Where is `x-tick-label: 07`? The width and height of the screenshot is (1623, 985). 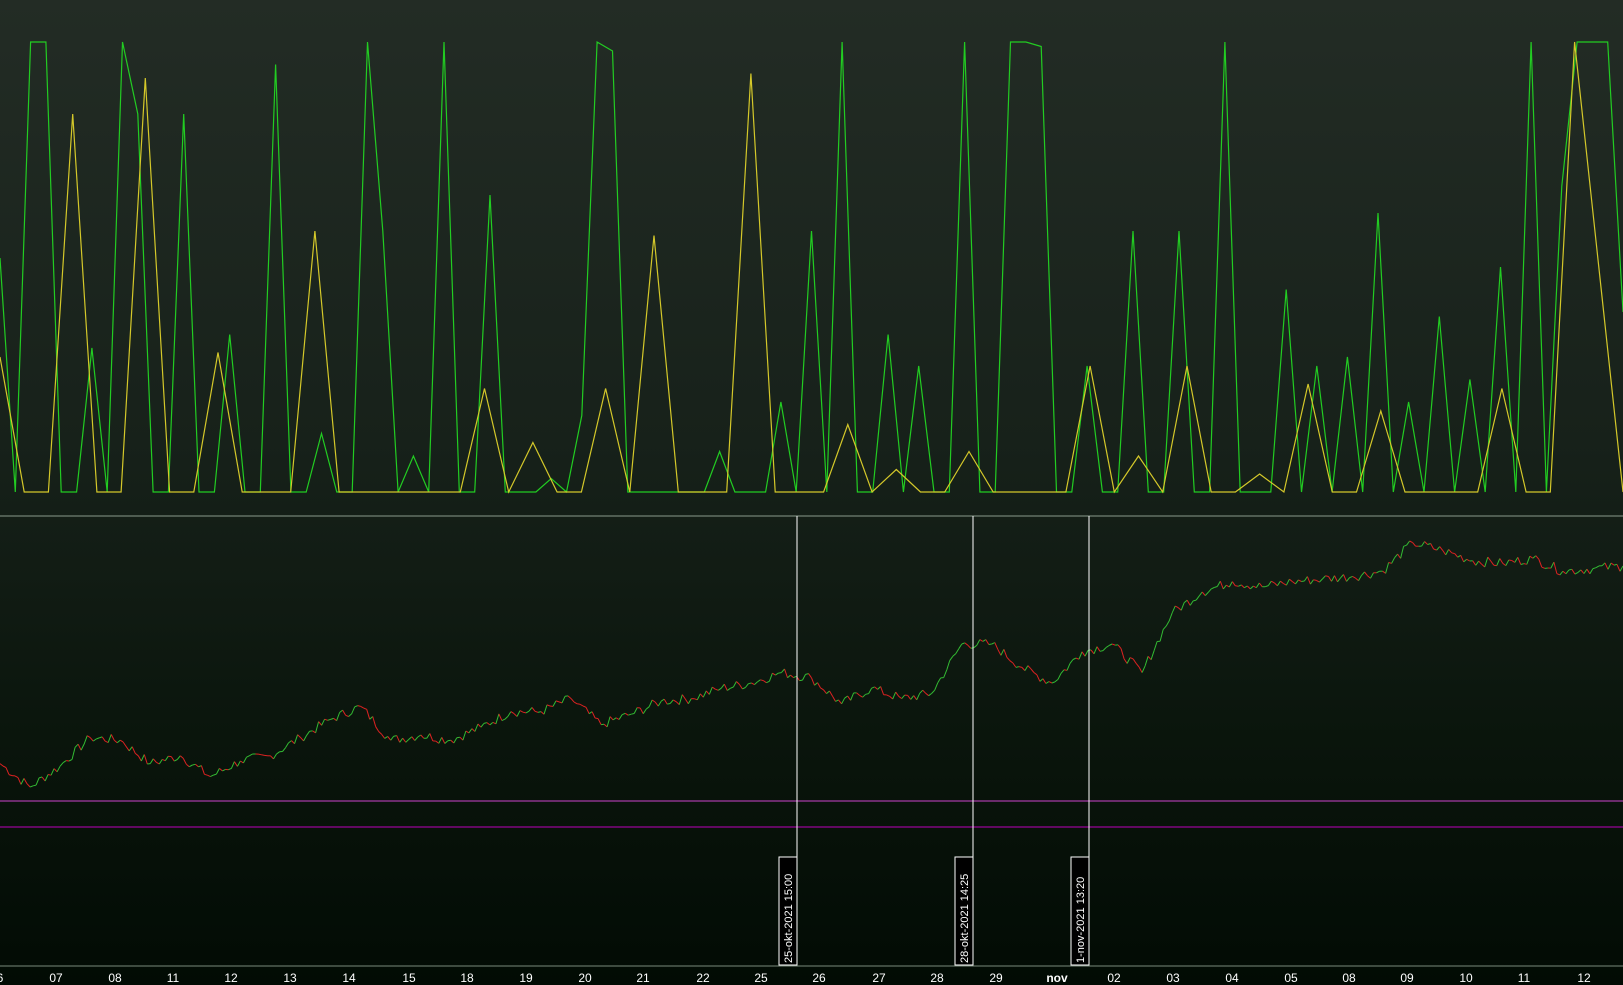 x-tick-label: 07 is located at coordinates (56, 978).